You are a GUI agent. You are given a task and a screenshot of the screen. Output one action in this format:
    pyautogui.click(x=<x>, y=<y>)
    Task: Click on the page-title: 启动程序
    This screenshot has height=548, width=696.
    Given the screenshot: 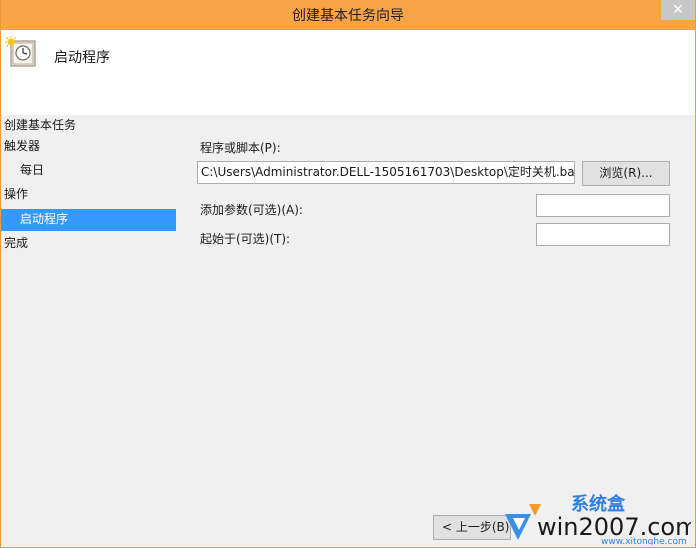 What is the action you would take?
    pyautogui.click(x=82, y=58)
    